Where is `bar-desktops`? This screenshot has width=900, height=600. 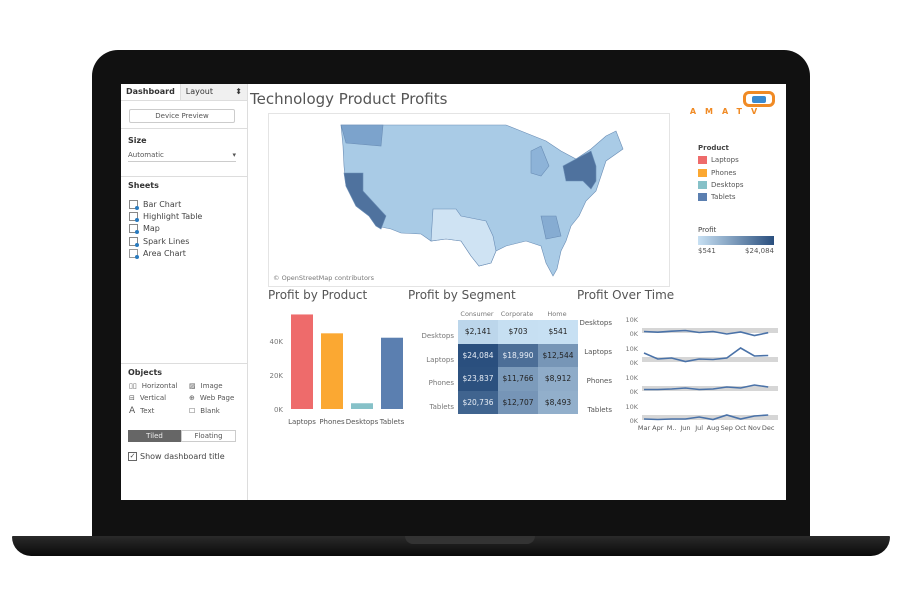
bar-desktops is located at coordinates (362, 406).